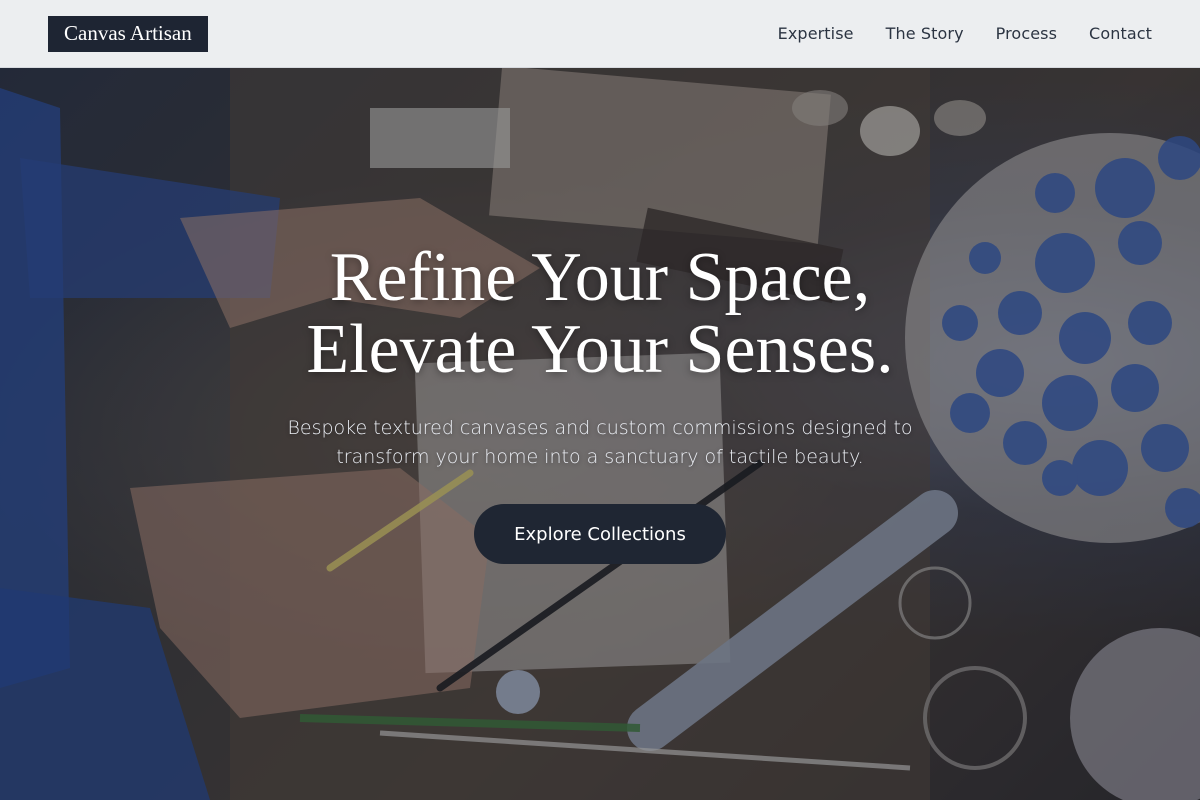  I want to click on nav-link-the-story: The Story, so click(925, 33).